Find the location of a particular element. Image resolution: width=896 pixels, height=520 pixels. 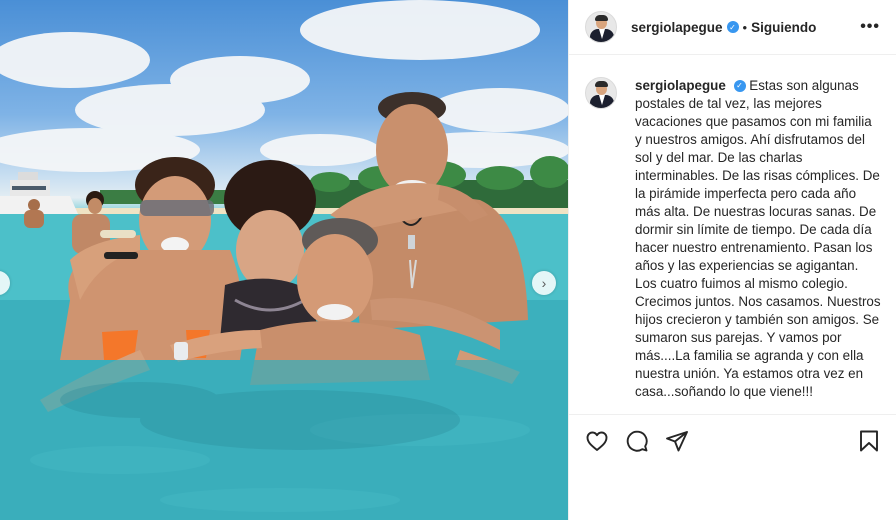

header-username: sergiolapegue is located at coordinates (677, 27).